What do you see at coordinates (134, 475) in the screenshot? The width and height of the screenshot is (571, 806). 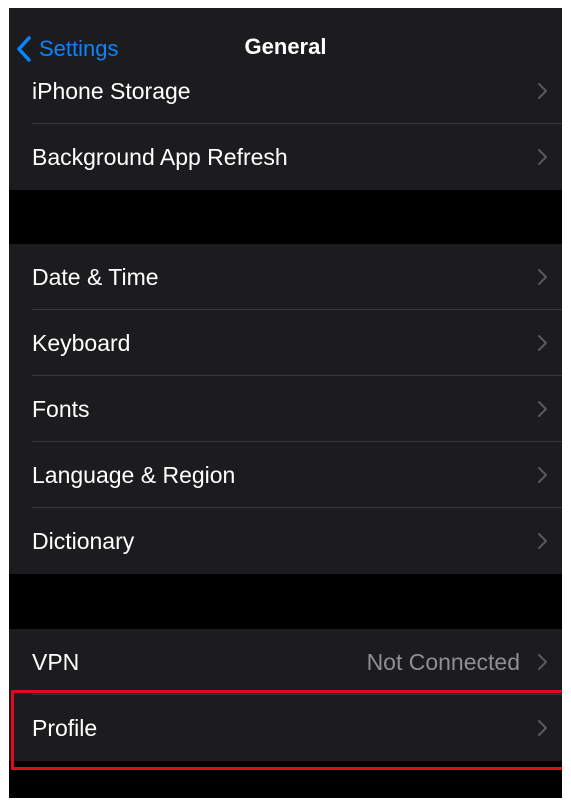 I see `row-label: Language & Region` at bounding box center [134, 475].